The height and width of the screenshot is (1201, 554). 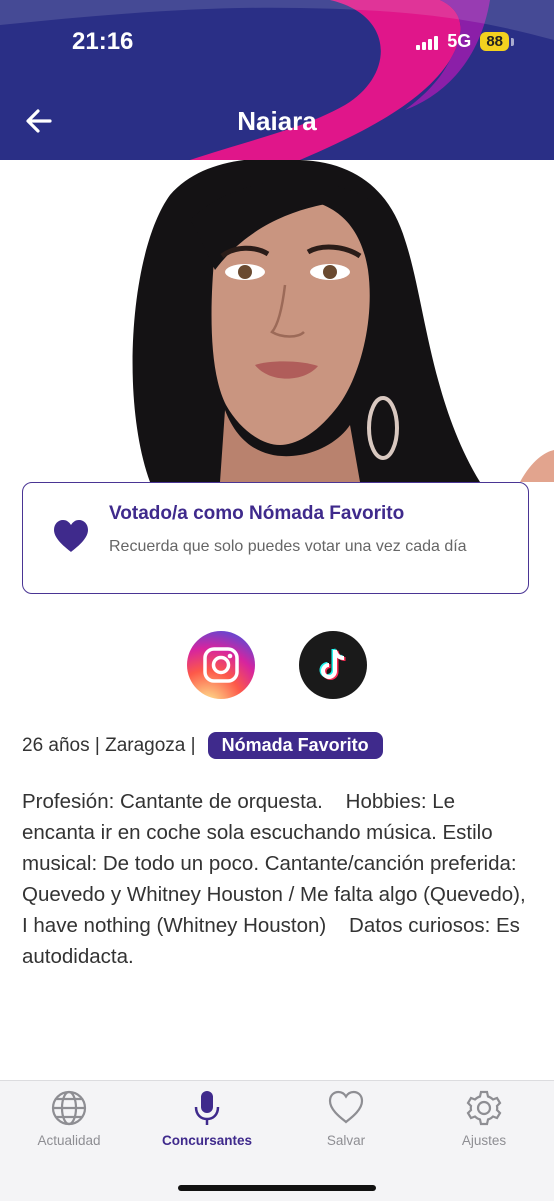 What do you see at coordinates (109, 745) in the screenshot?
I see `age-location-text: 26 años | Zaragoza |` at bounding box center [109, 745].